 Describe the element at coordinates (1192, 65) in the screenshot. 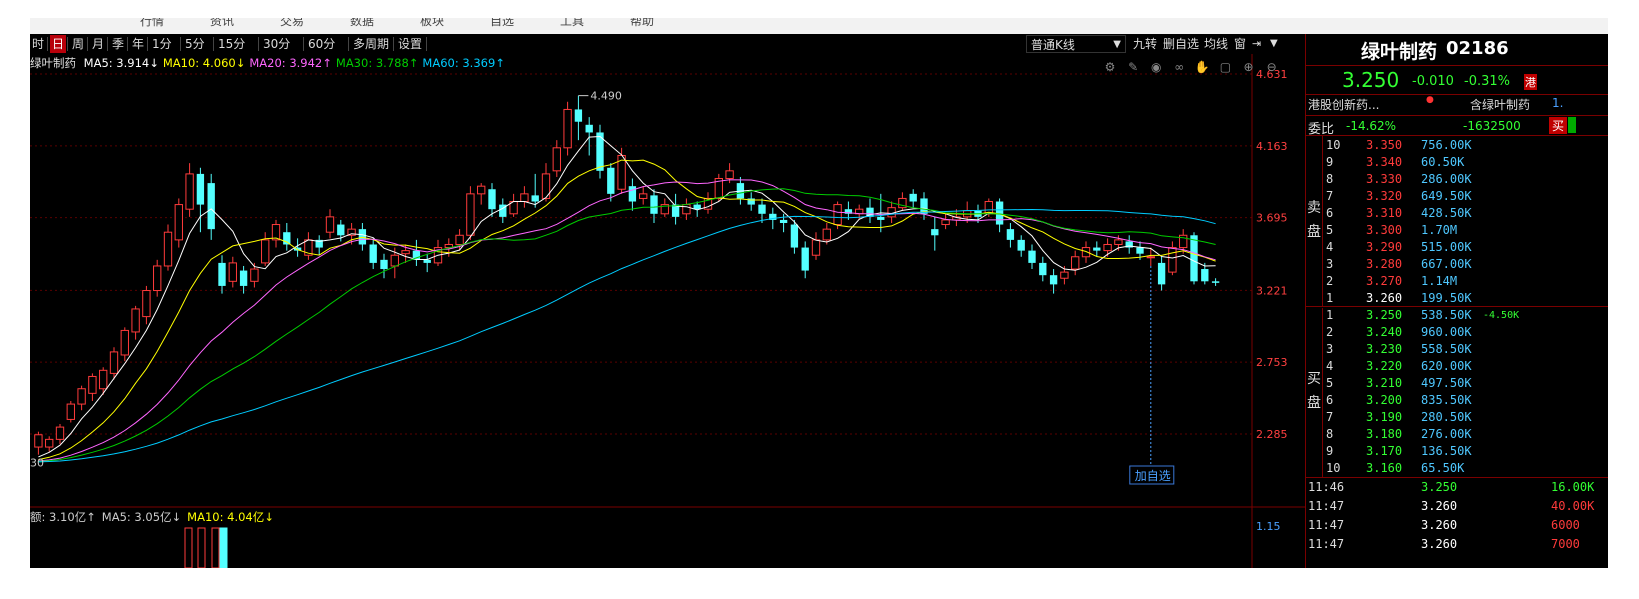

I see `chart-tool-icons: ⚙ ✎ ◉ ∞ ✋ ▢ ⊕ ⊖` at that location.